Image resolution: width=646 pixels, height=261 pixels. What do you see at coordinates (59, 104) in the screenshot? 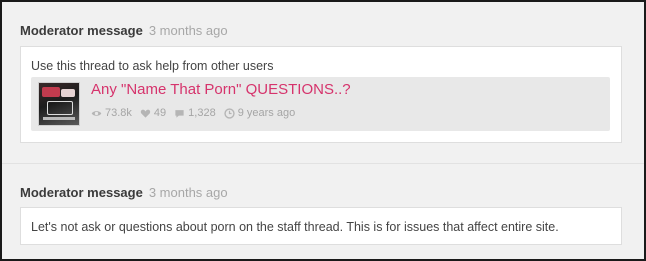
I see `thread-thumbnail` at bounding box center [59, 104].